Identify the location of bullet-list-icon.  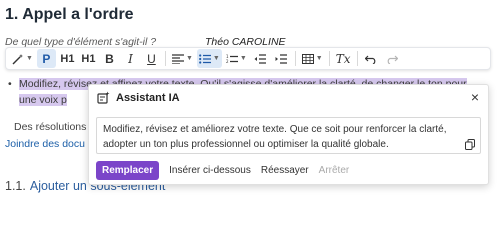
(204, 58).